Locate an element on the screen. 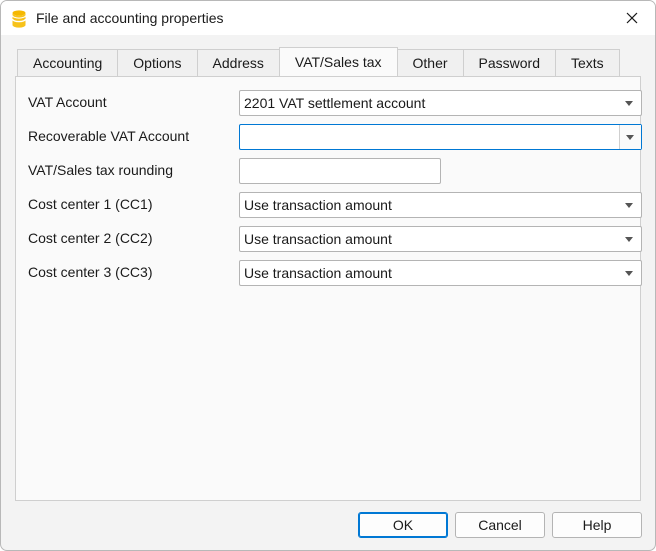  recoverable-vat-input is located at coordinates (429, 137).